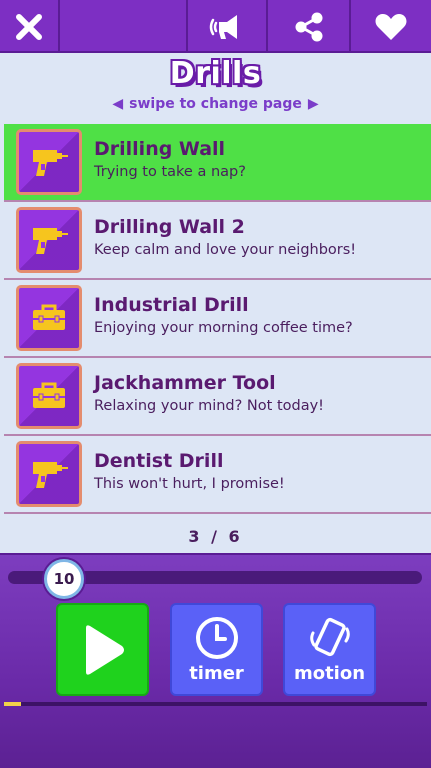  Describe the element at coordinates (171, 305) in the screenshot. I see `list-item-title: Industrial Drill` at that location.